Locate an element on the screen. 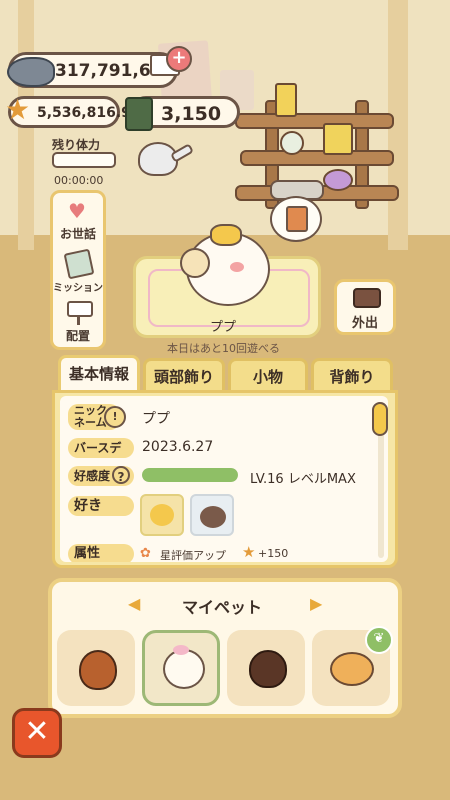 The width and height of the screenshot is (450, 800). prev-arrow-icon: ◀ is located at coordinates (134, 603).